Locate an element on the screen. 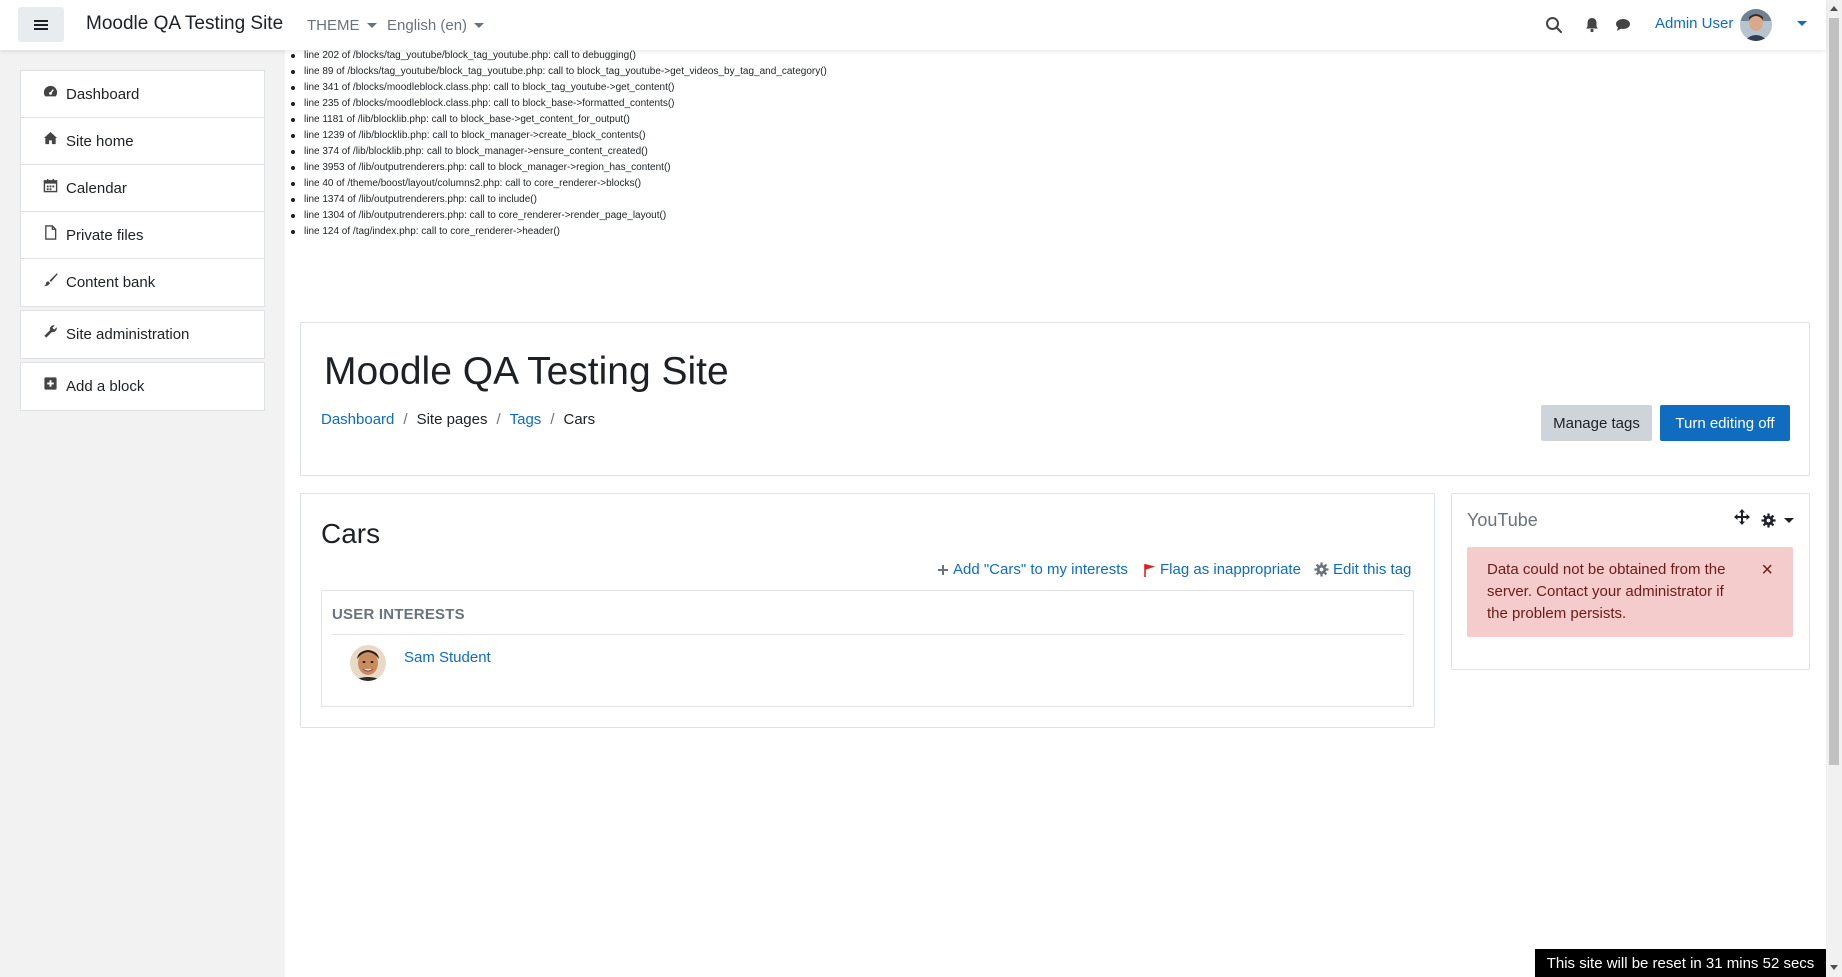 The height and width of the screenshot is (977, 1842). page-header-card is located at coordinates (1055, 399).